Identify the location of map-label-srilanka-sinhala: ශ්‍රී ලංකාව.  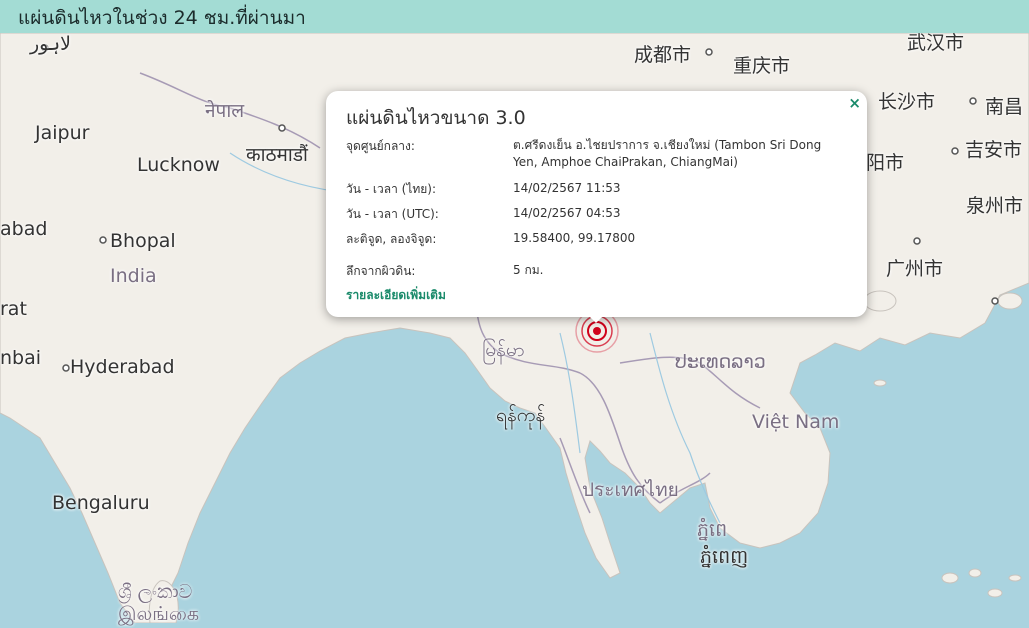
(155, 592).